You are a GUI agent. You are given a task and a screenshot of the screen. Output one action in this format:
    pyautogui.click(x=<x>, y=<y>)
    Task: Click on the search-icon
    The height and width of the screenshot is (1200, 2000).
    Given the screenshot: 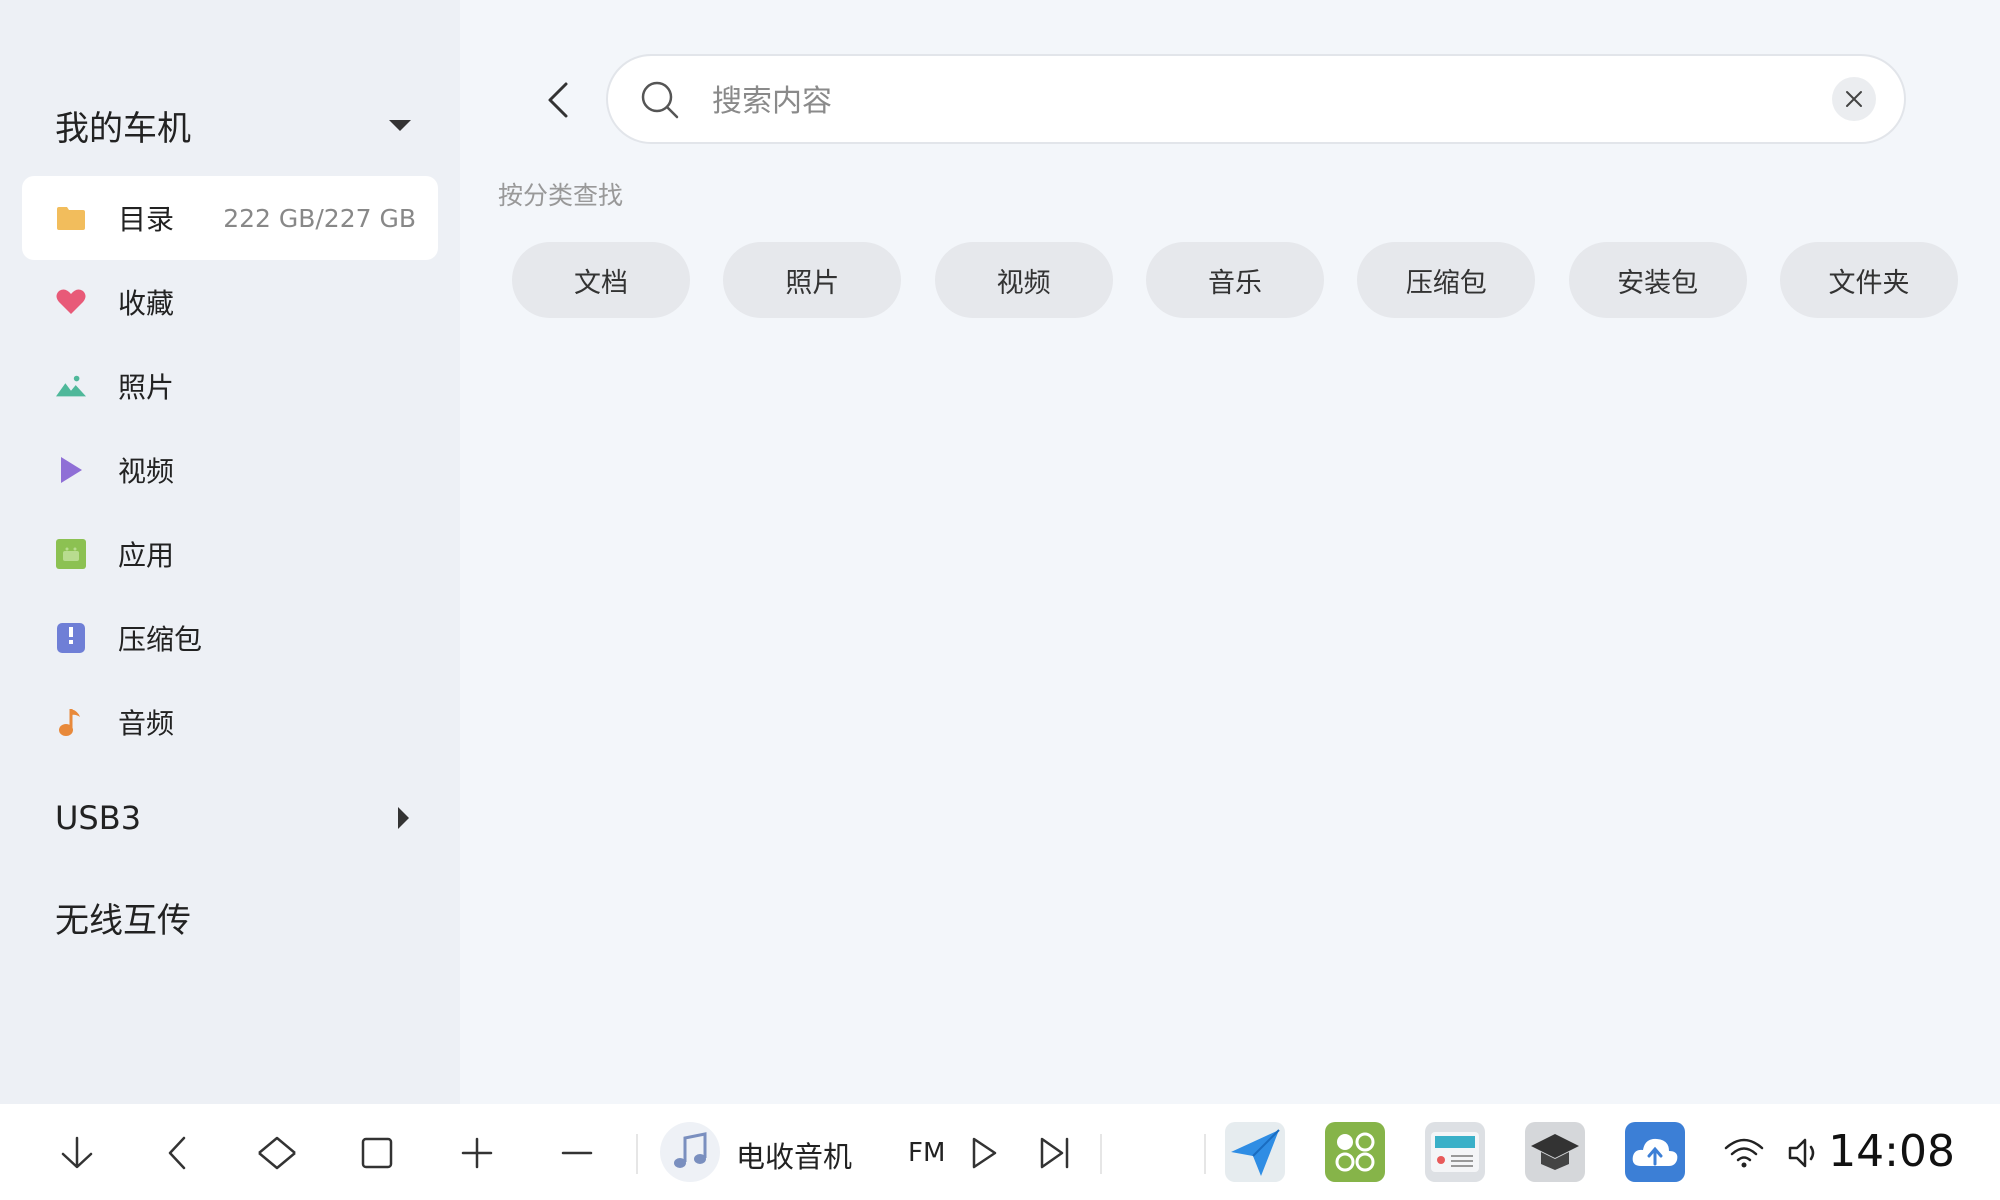 What is the action you would take?
    pyautogui.click(x=660, y=100)
    